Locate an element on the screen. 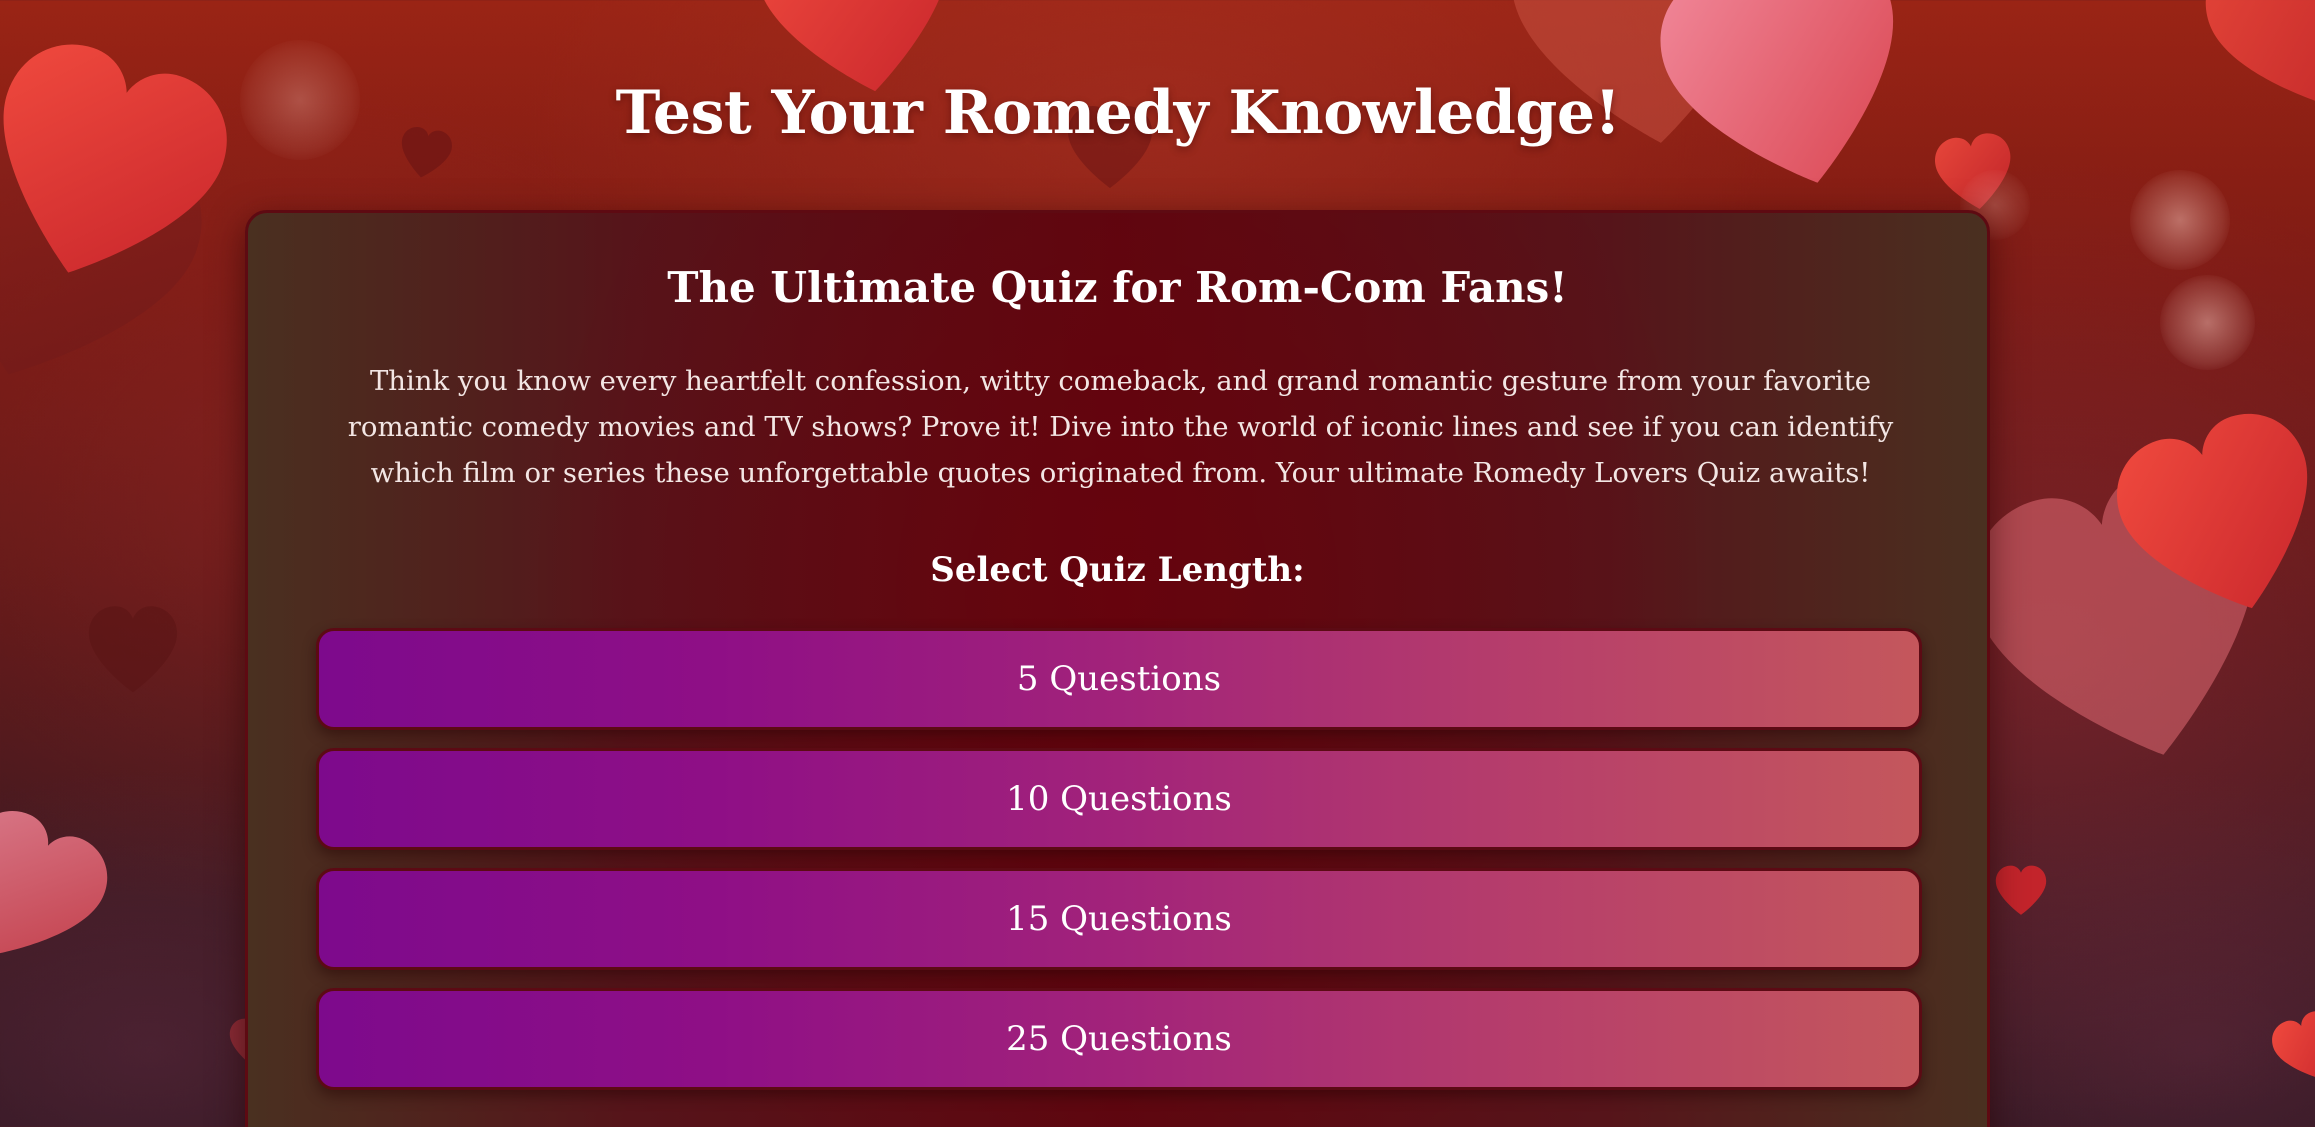 This screenshot has height=1127, width=2315. page-title: Test Your Romedy Knowledge! is located at coordinates (1118, 113).